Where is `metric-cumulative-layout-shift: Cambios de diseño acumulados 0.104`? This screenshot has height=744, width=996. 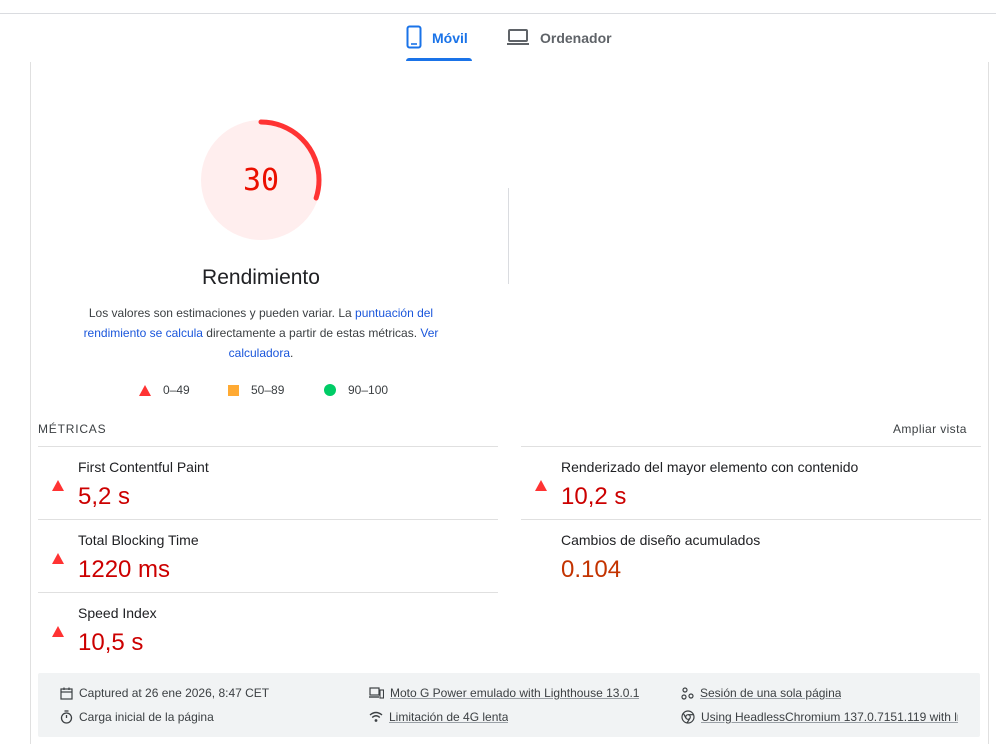
metric-cumulative-layout-shift: Cambios de diseño acumulados 0.104 is located at coordinates (751, 555).